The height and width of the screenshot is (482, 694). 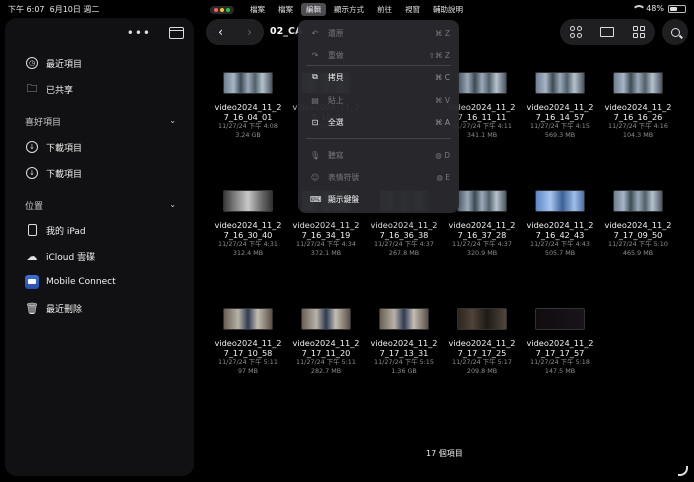 I want to click on file-date: 11/27/24 下午 5:10, so click(x=638, y=244).